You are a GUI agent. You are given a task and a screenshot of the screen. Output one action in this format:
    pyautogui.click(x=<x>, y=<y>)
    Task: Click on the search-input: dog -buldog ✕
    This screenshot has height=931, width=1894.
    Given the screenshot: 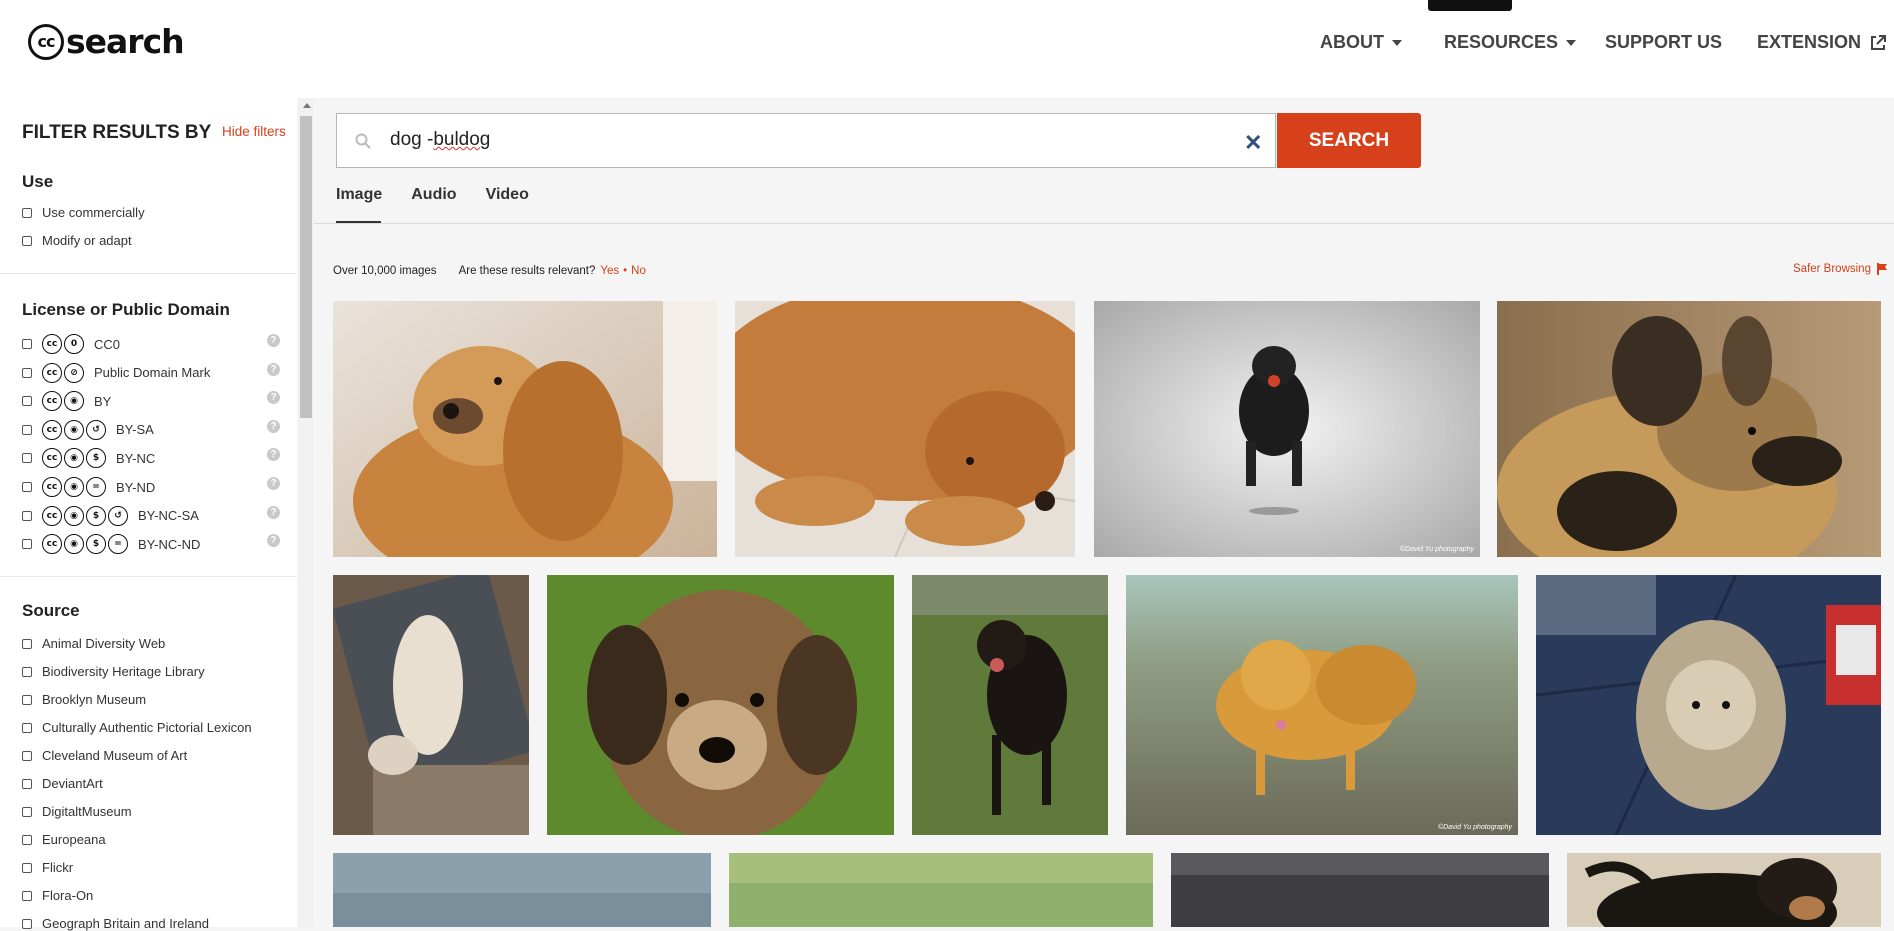 What is the action you would take?
    pyautogui.click(x=806, y=140)
    